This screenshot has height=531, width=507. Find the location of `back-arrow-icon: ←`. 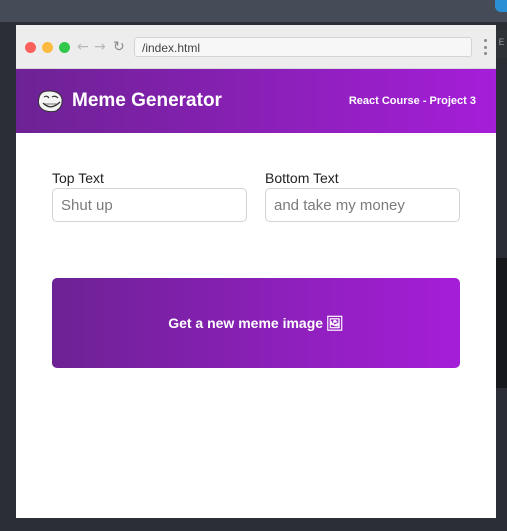

back-arrow-icon: ← is located at coordinates (83, 47).